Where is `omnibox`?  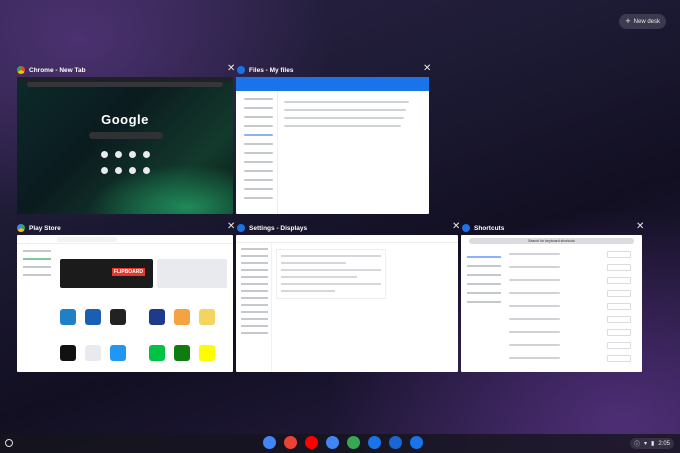 omnibox is located at coordinates (125, 84).